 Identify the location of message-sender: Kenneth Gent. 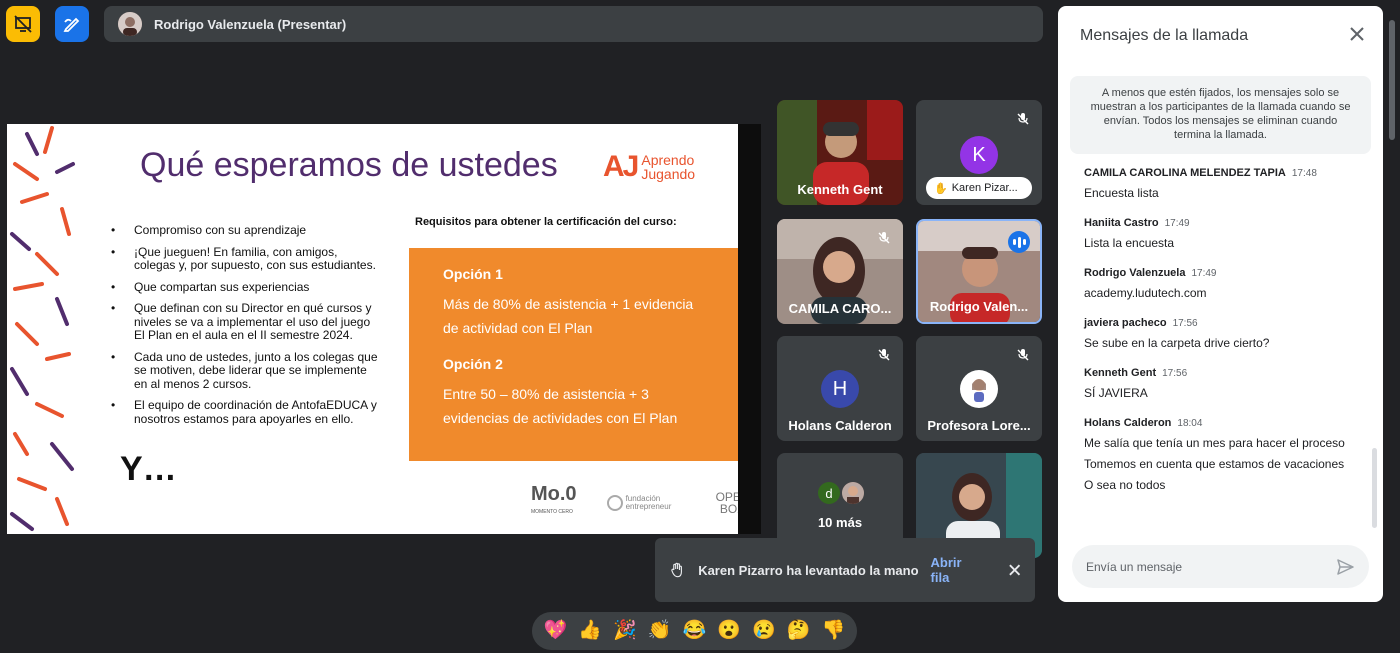
(1120, 373).